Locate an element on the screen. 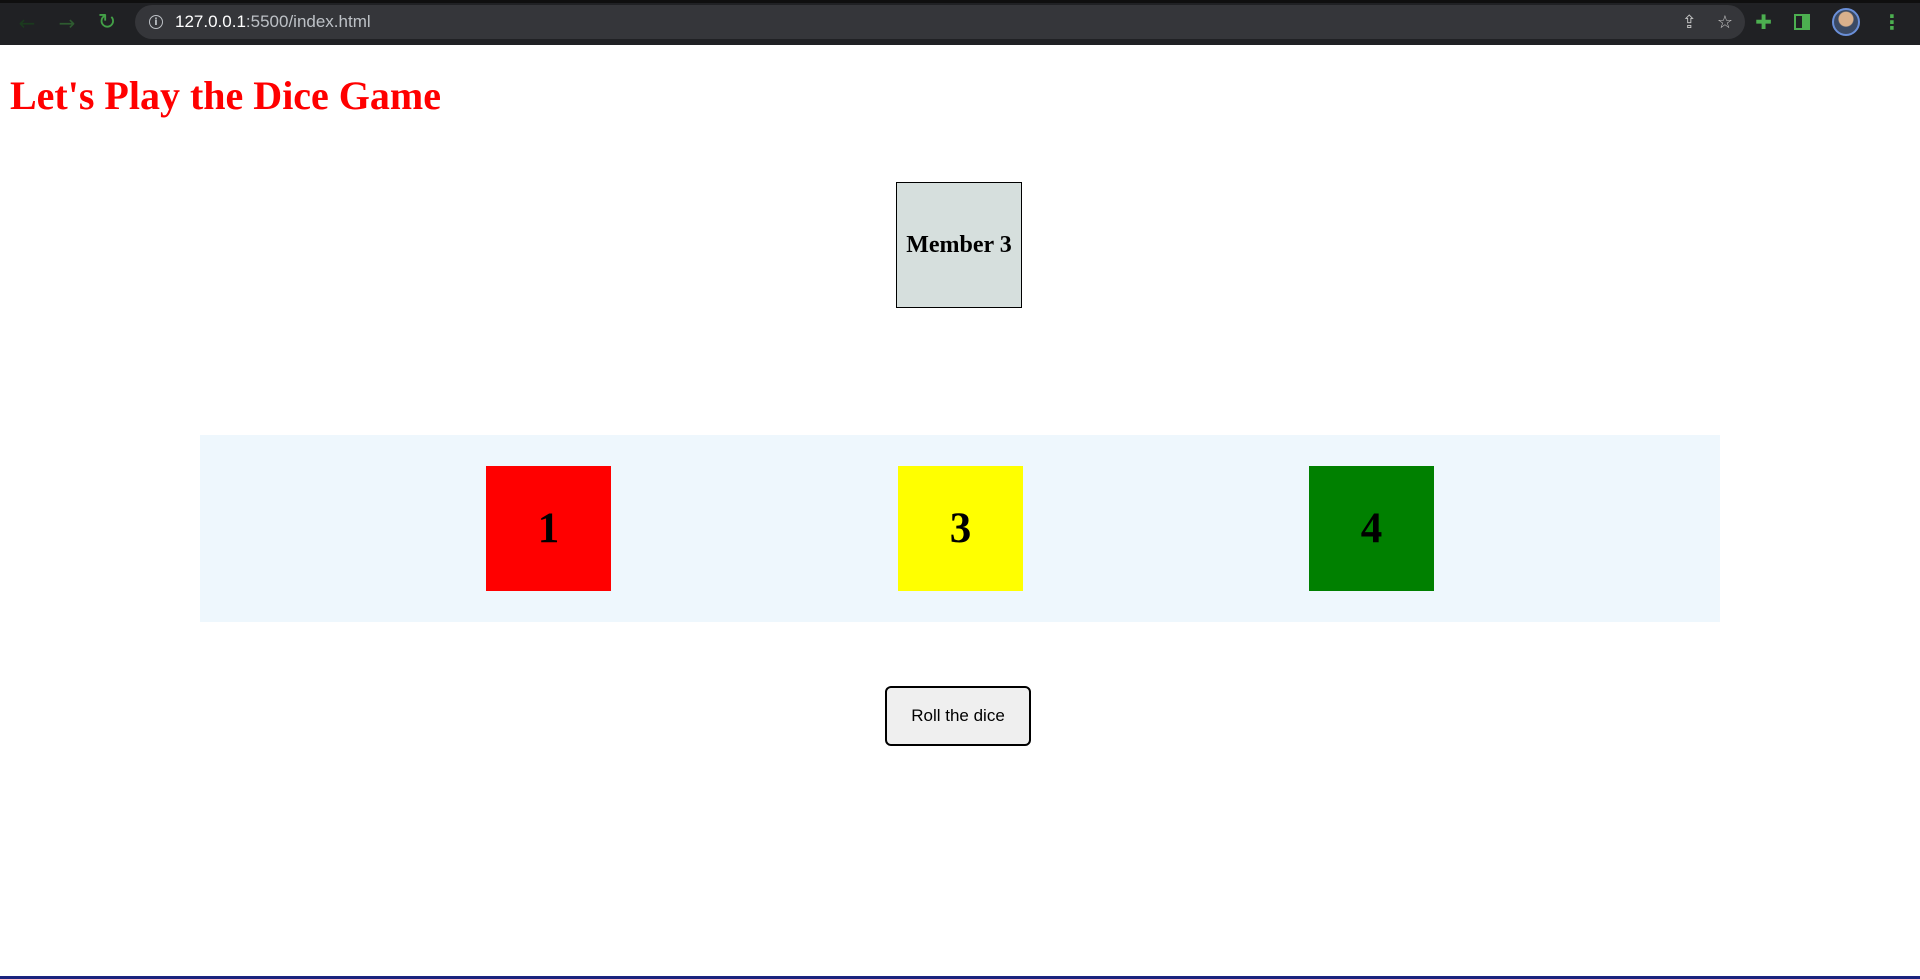 The image size is (1920, 979). roll-dice-button: Roll the dice is located at coordinates (958, 716).